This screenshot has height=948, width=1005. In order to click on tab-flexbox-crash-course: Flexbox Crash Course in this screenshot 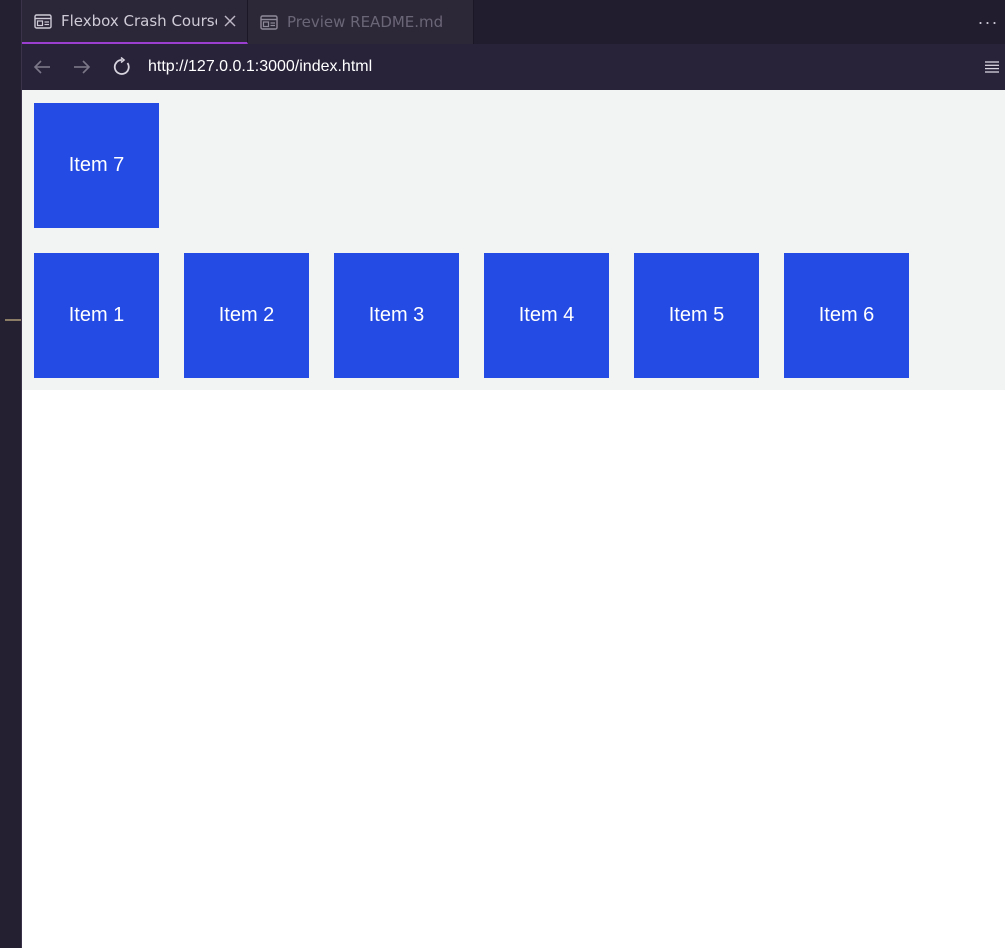, I will do `click(135, 22)`.